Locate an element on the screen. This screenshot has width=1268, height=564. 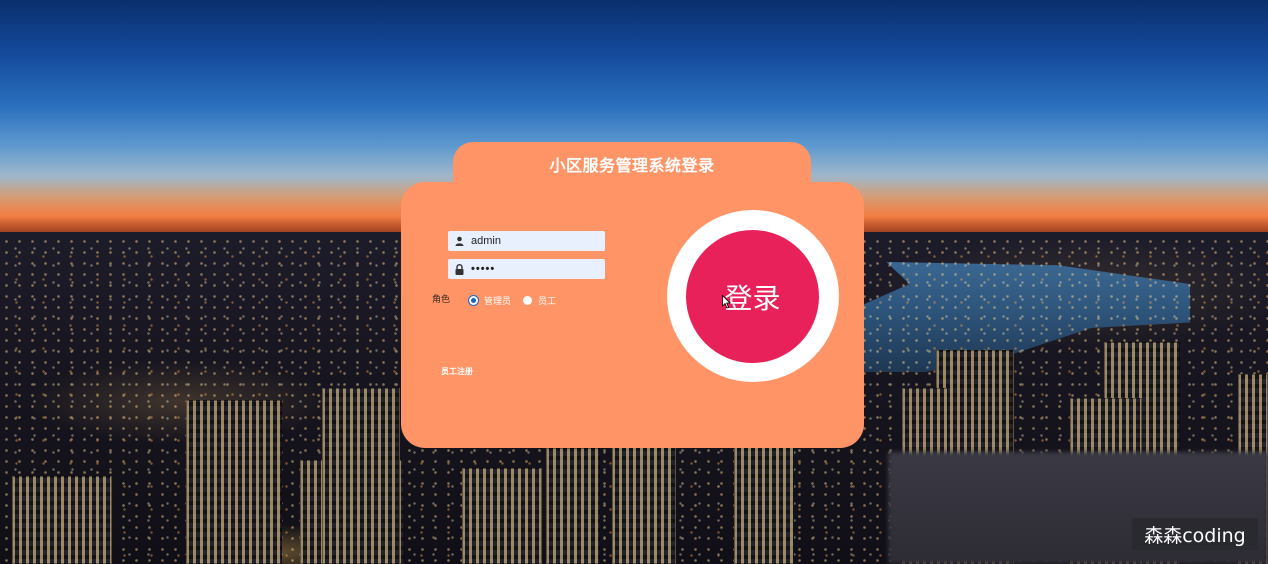
role-radio-staff-label: 员工 is located at coordinates (547, 300).